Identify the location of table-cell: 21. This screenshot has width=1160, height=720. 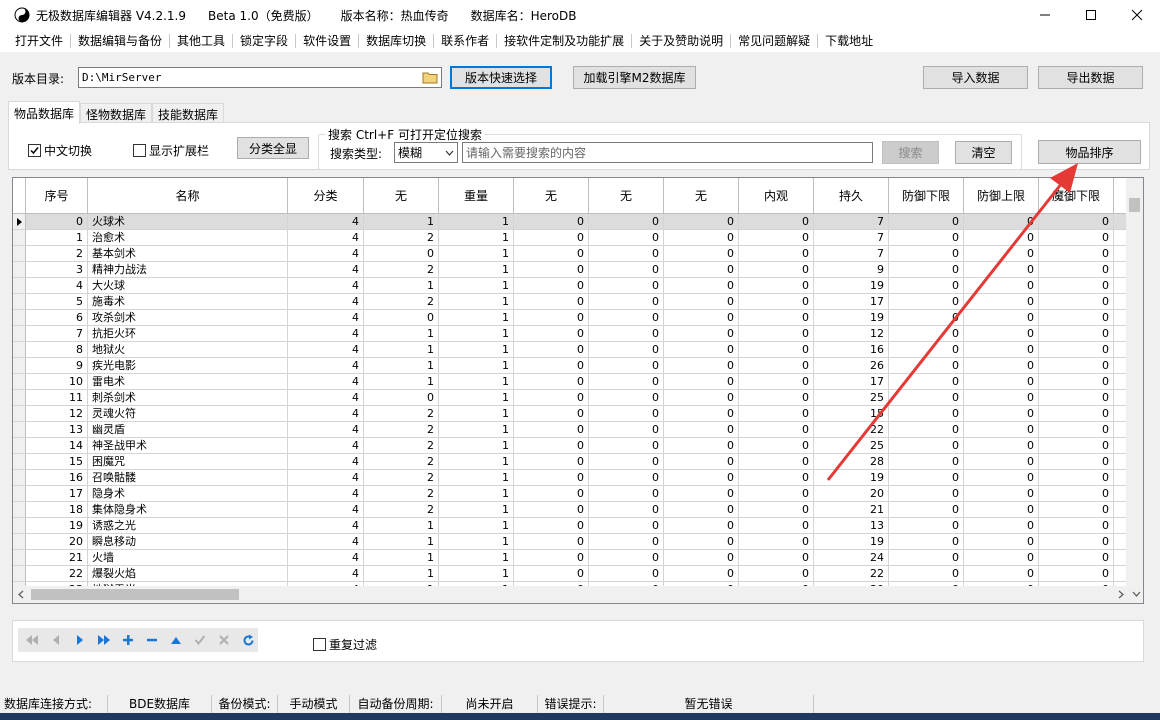
(57, 558).